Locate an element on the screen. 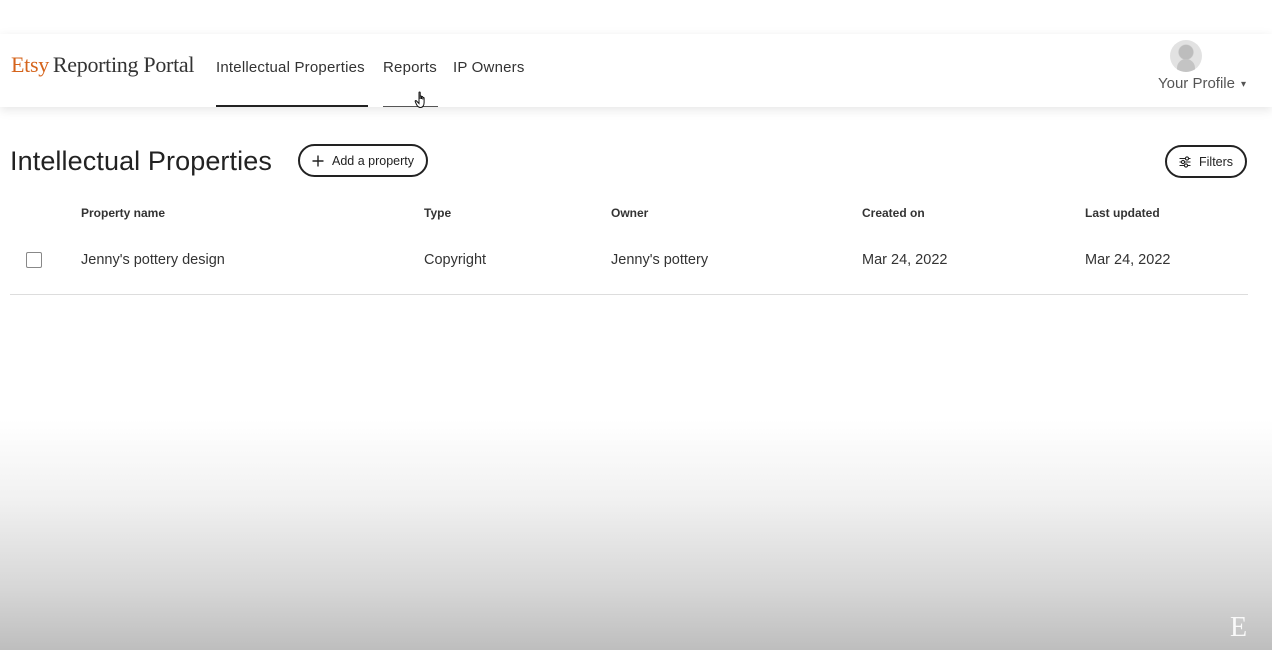 The image size is (1272, 650). tab-ip-owners: IP Owners is located at coordinates (489, 83).